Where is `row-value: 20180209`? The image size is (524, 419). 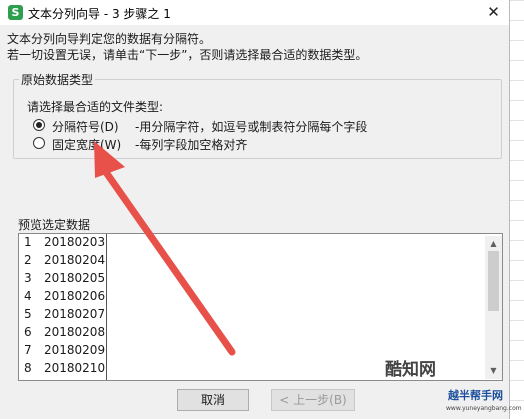
row-value: 20180209 is located at coordinates (75, 350).